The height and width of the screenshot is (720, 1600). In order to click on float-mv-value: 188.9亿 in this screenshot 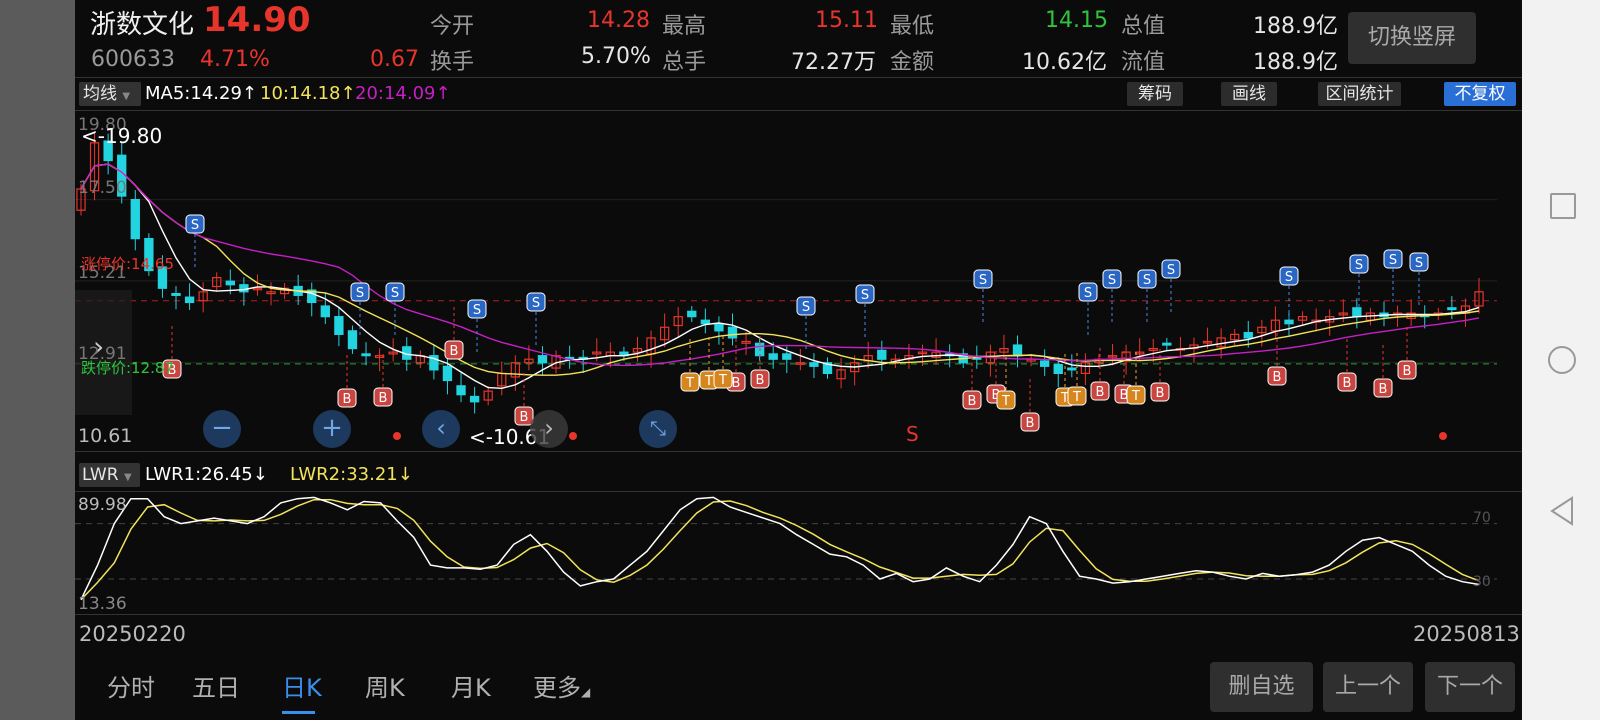, I will do `click(1295, 62)`.